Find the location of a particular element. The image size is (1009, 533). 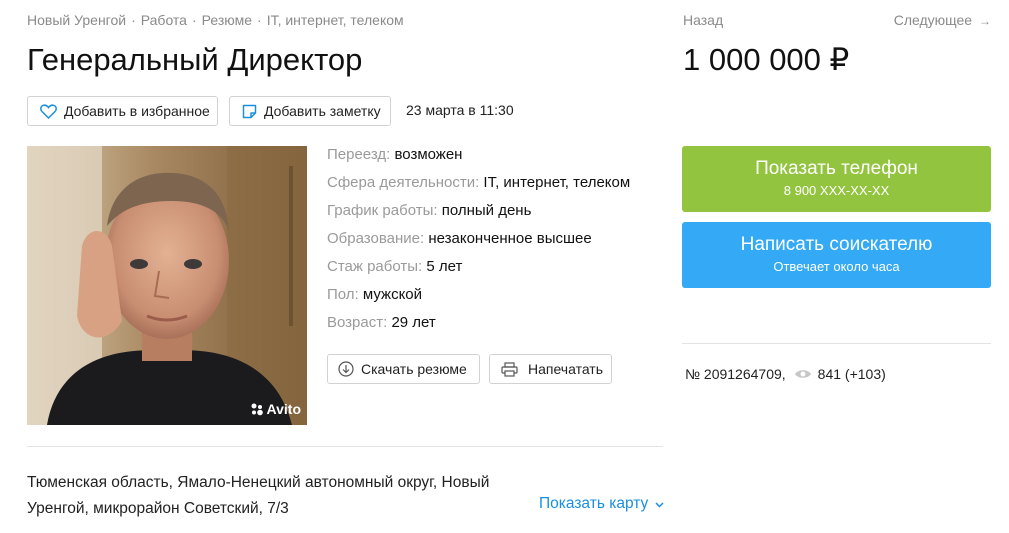

next-link: Следующее → is located at coordinates (942, 20).